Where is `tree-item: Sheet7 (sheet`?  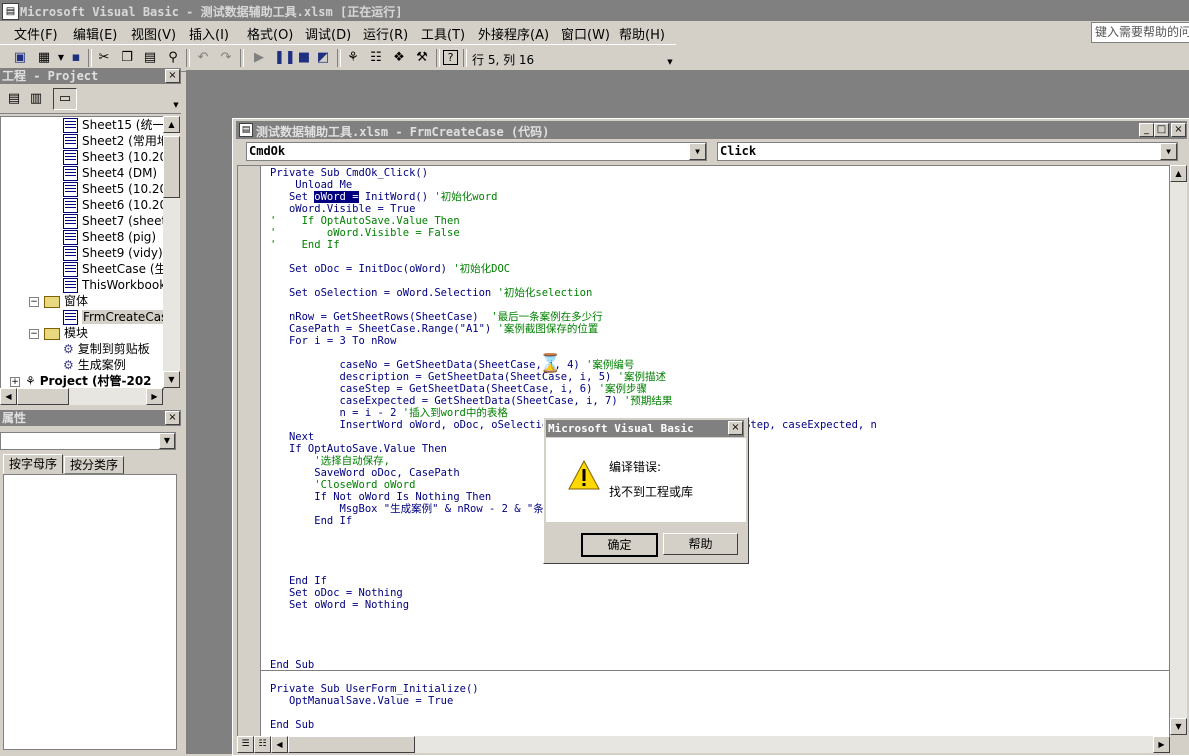 tree-item: Sheet7 (sheet is located at coordinates (113, 221).